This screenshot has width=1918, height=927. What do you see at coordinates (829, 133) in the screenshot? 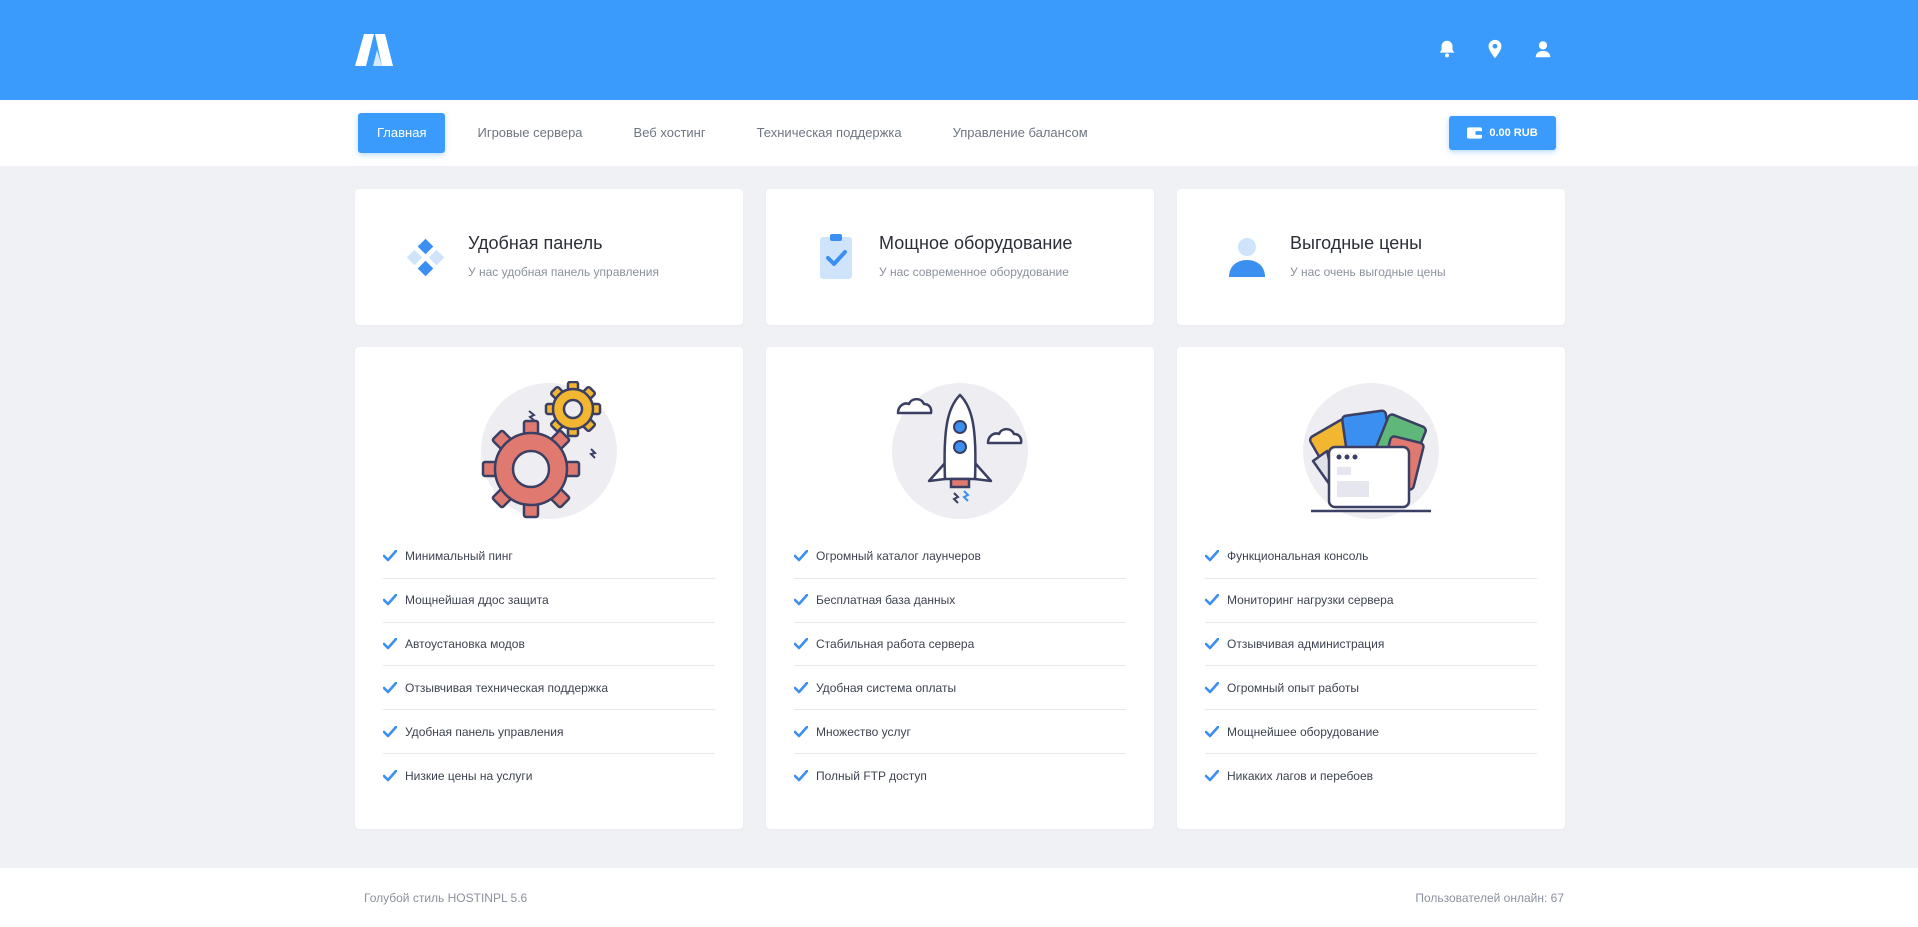
I see `nav-item-support: Техническая поддержка` at bounding box center [829, 133].